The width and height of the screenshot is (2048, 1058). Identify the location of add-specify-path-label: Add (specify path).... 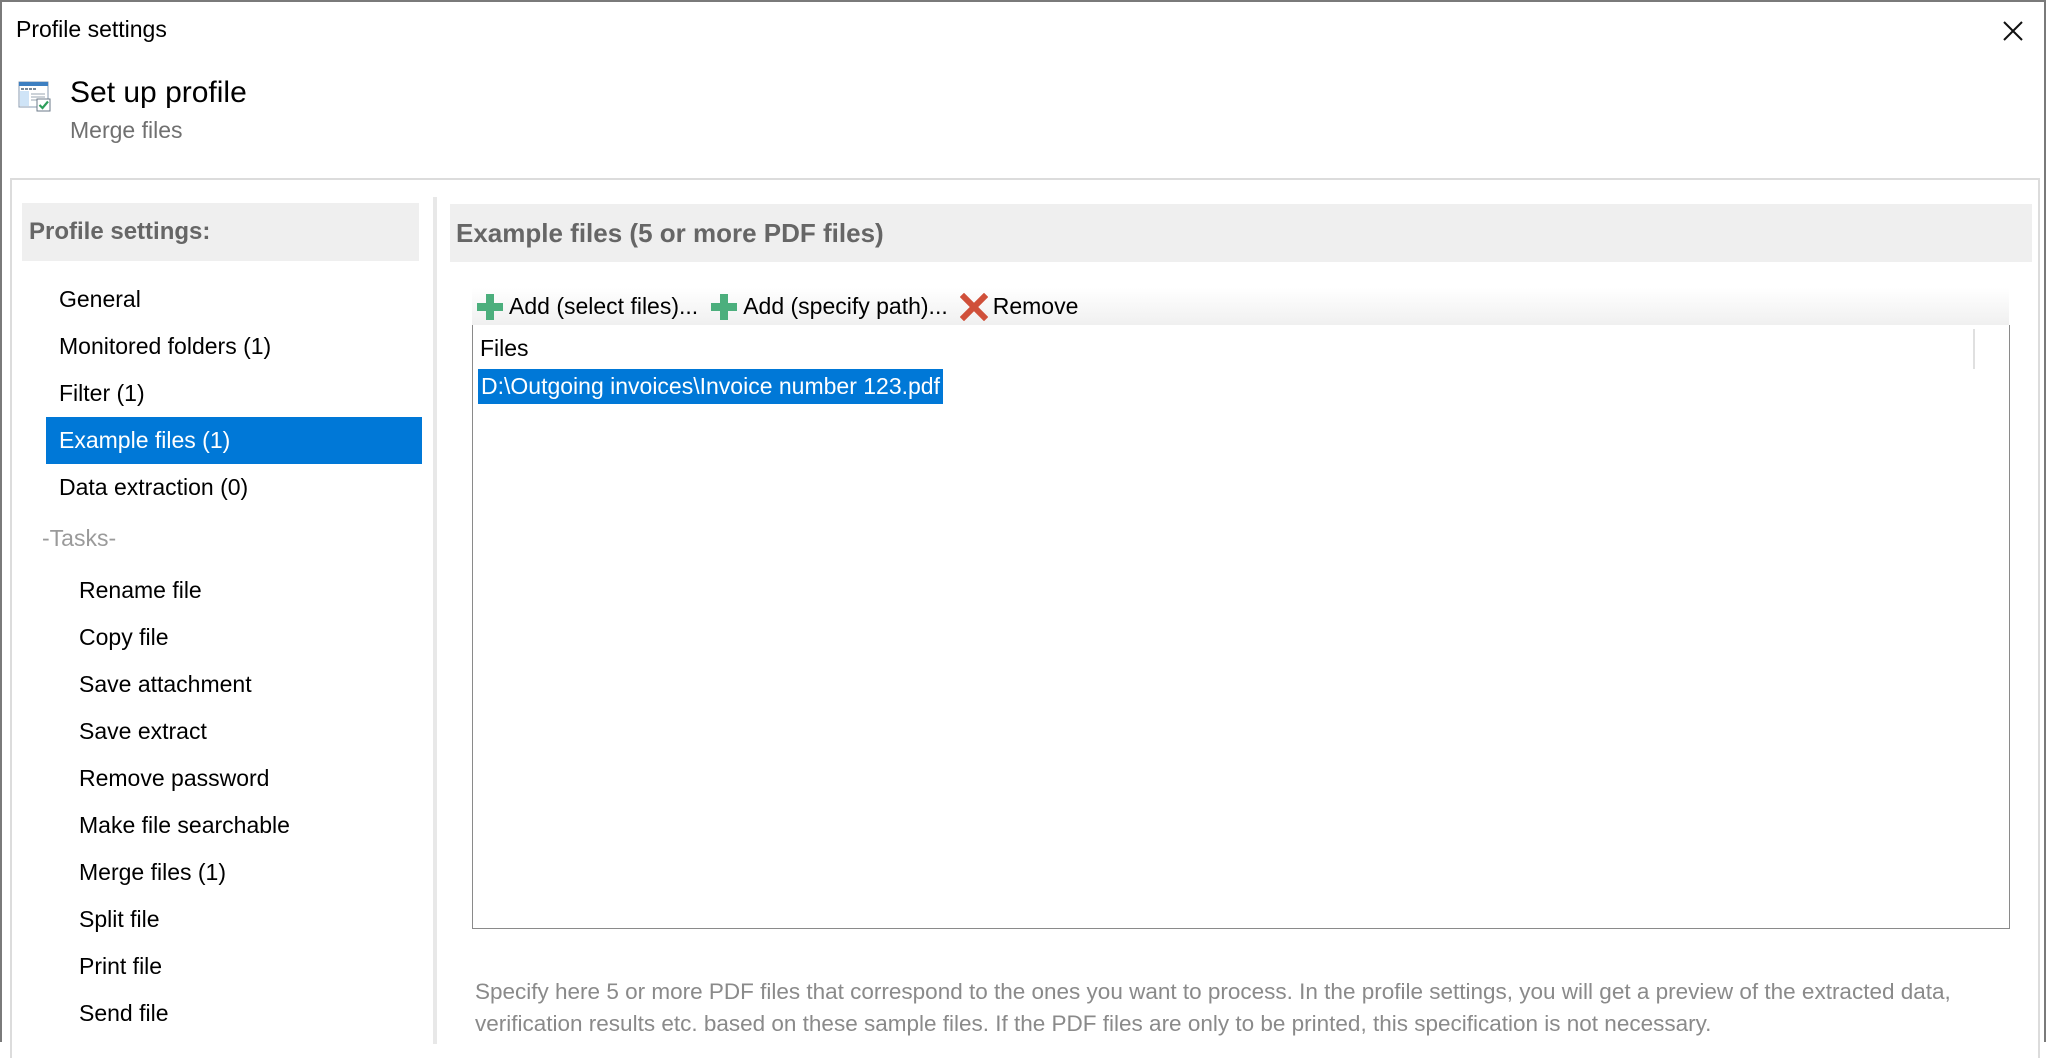
(845, 306).